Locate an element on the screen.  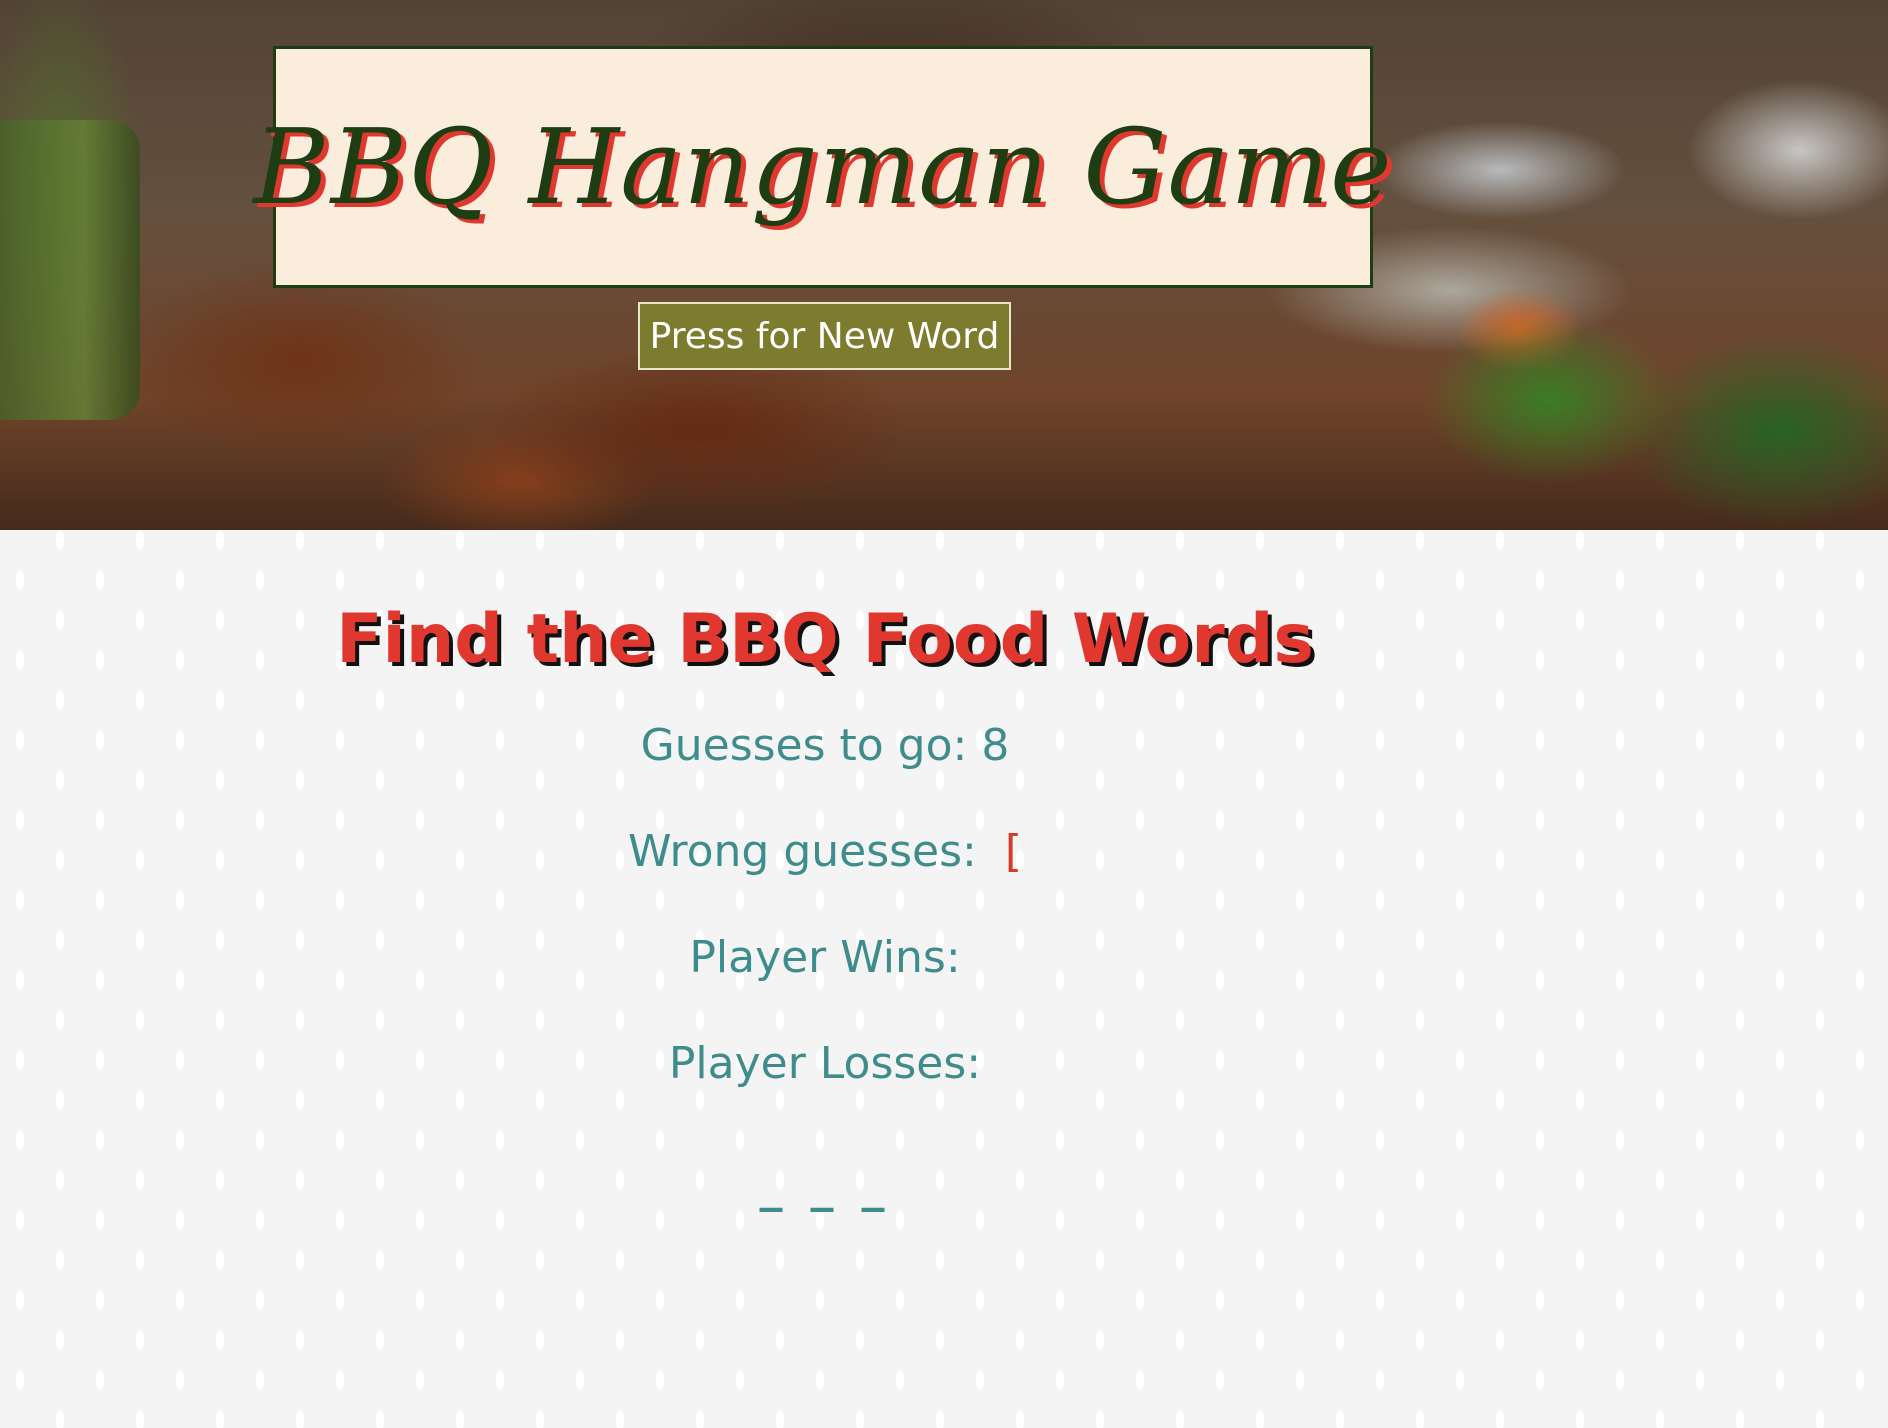
page-title: BBQ Hangman Game is located at coordinates (823, 167).